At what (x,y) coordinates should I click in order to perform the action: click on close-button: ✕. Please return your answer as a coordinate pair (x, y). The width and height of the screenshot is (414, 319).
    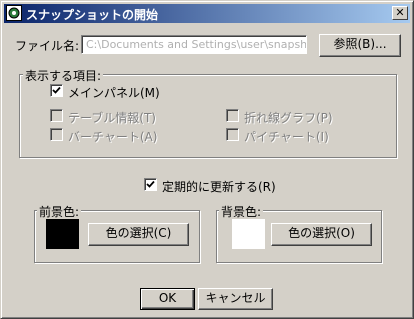
    Looking at the image, I should click on (400, 13).